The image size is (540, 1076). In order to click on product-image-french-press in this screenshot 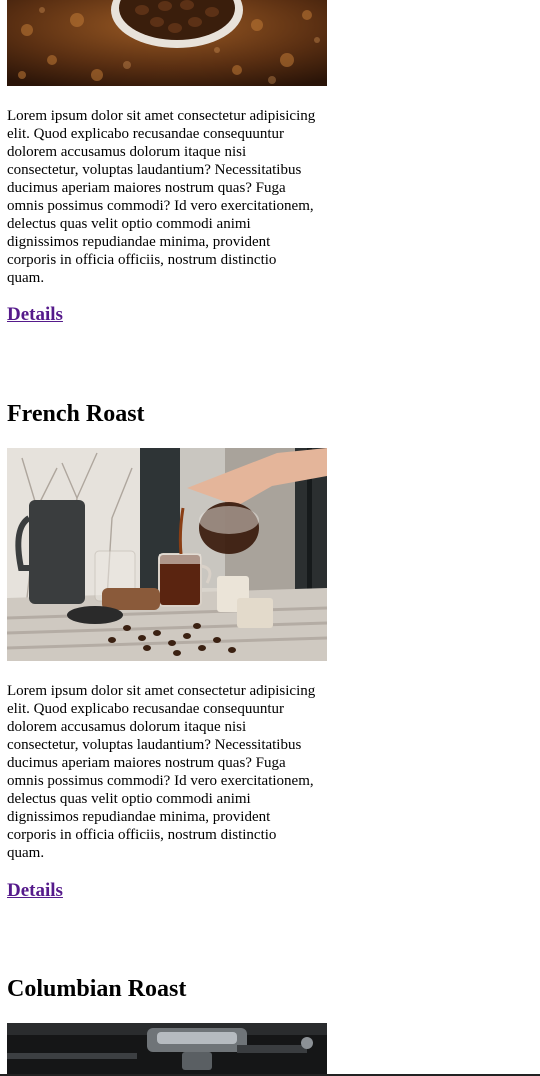, I will do `click(167, 554)`.